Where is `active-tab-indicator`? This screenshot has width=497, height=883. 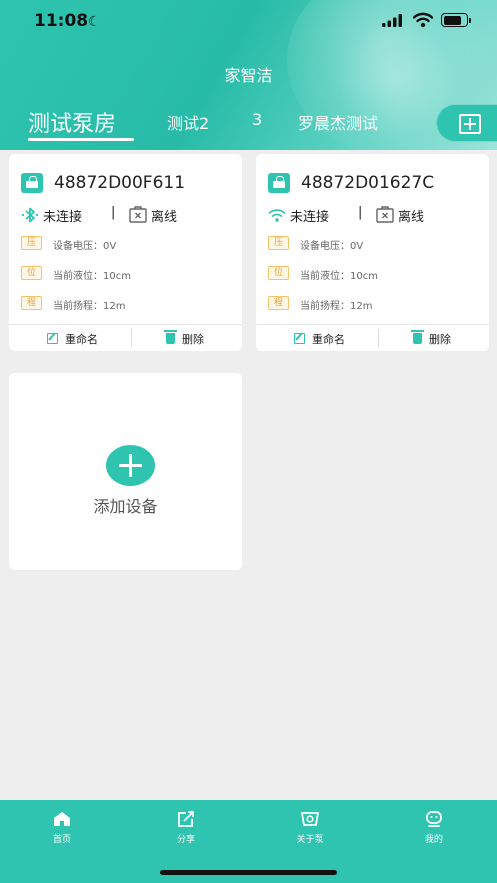
active-tab-indicator is located at coordinates (81, 139).